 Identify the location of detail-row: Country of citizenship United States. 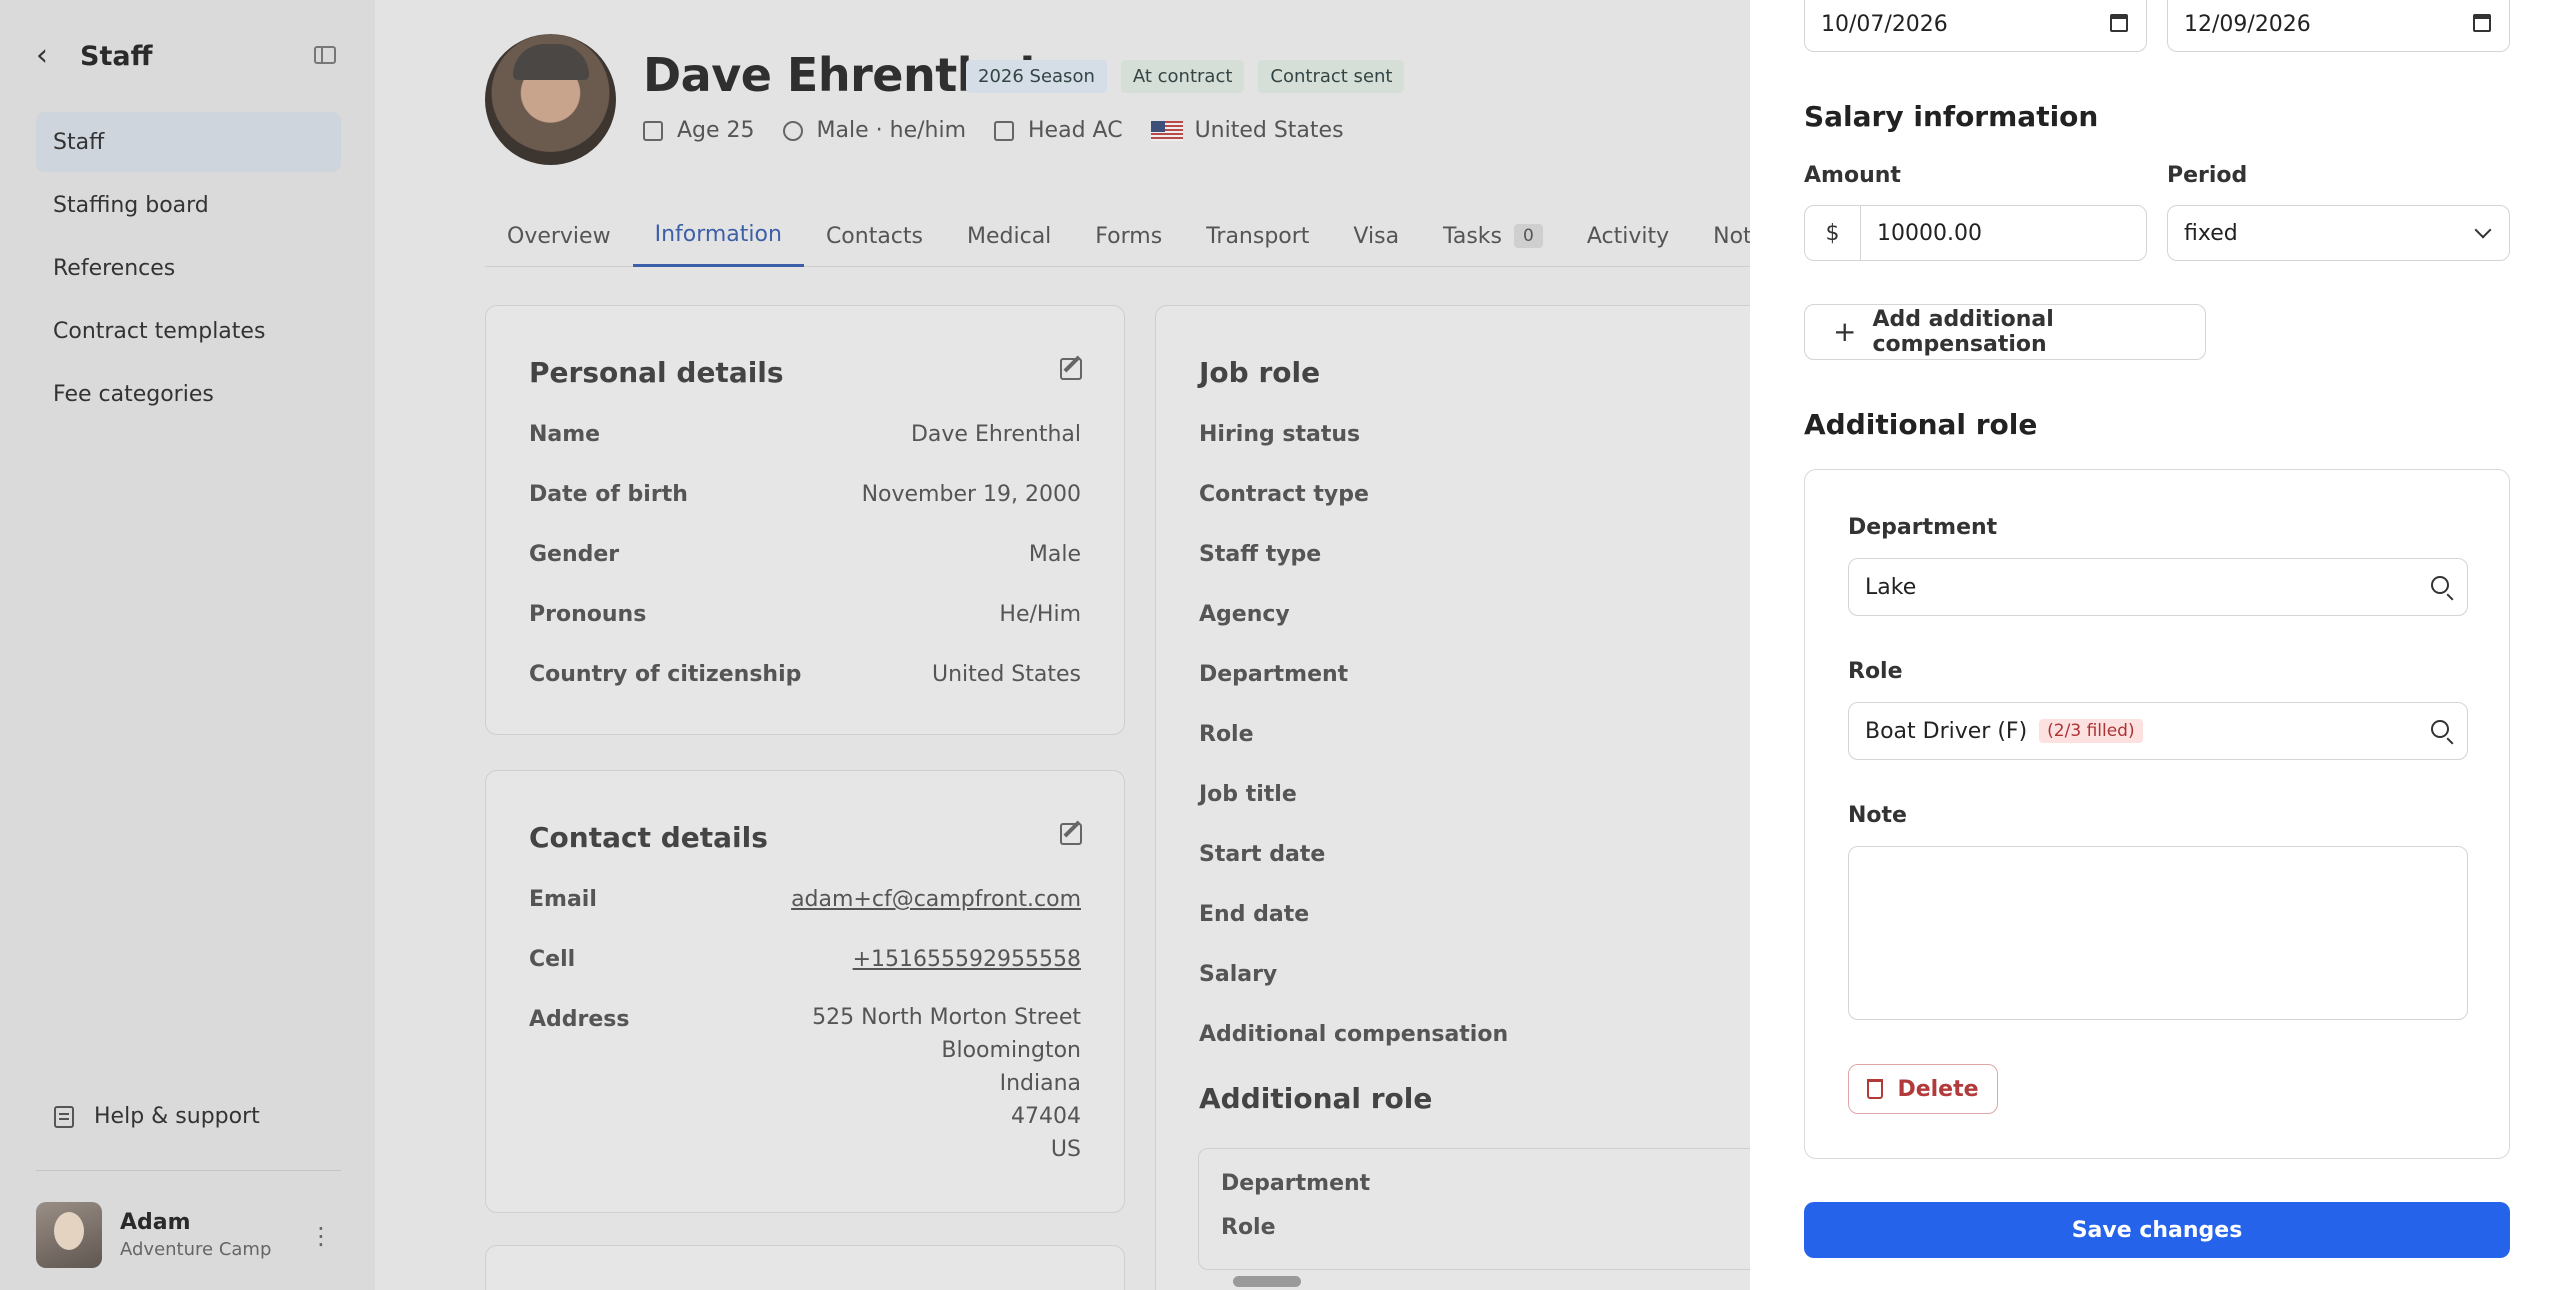
(805, 677).